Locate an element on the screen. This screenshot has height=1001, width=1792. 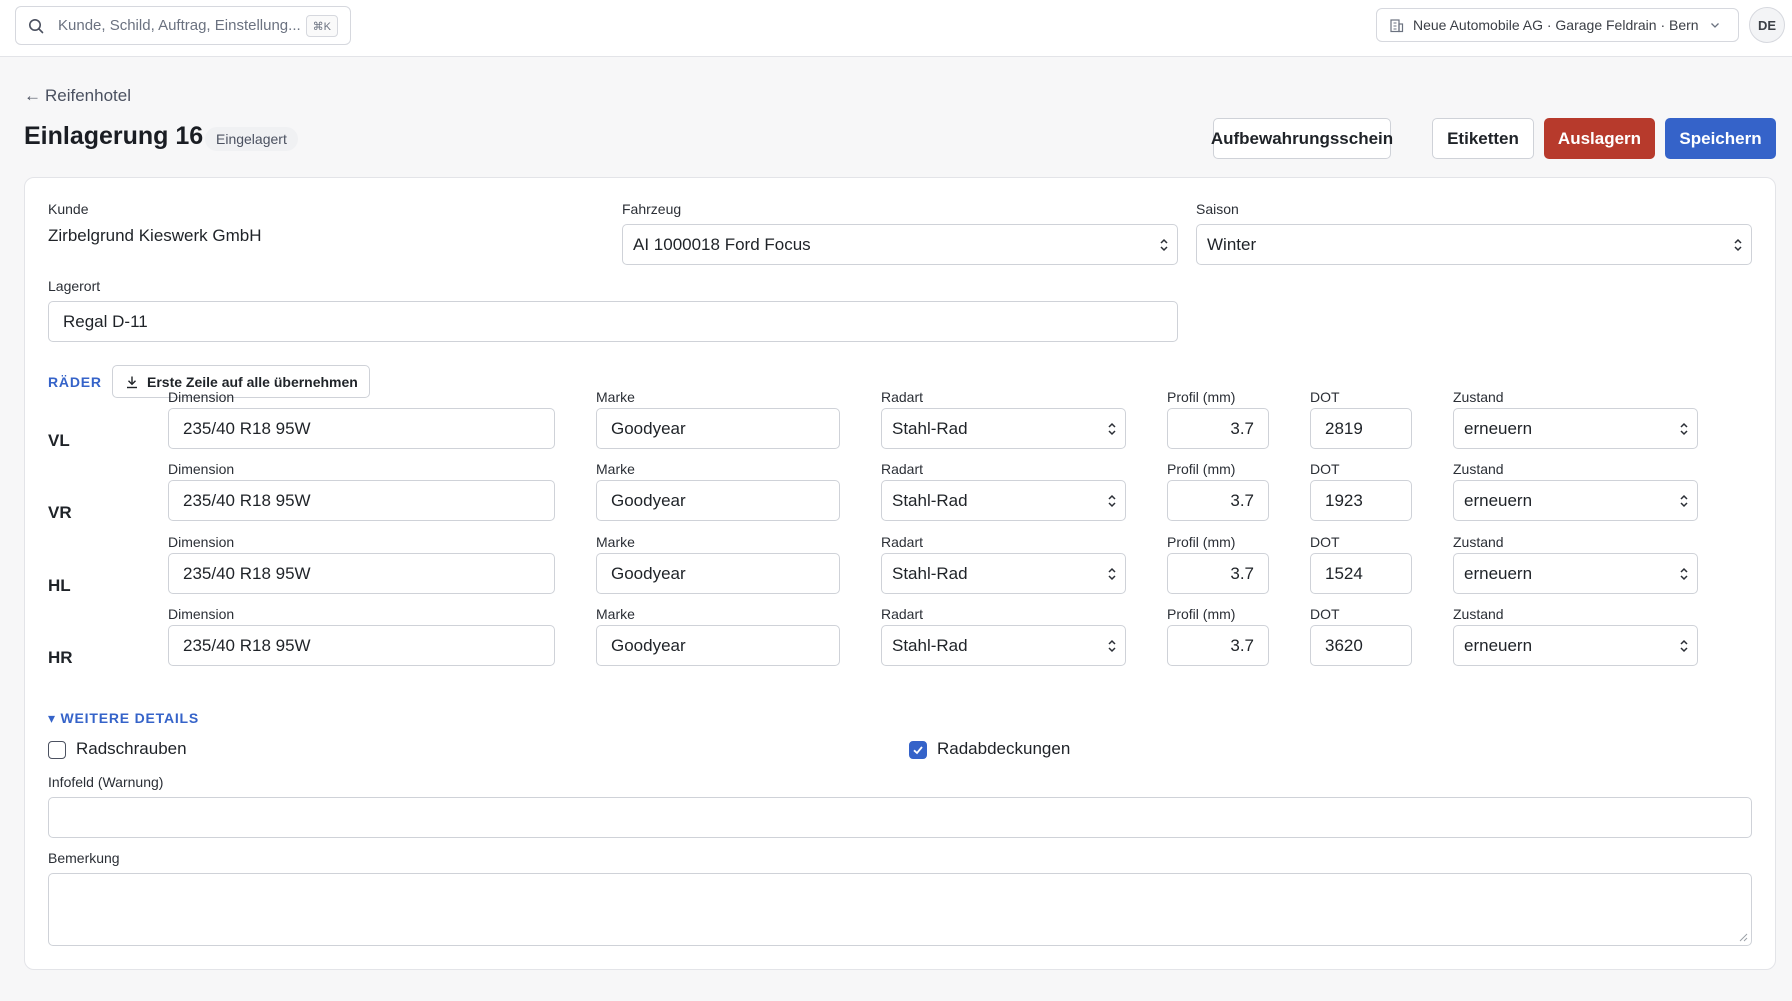
wheel-position-label: VR is located at coordinates (60, 512).